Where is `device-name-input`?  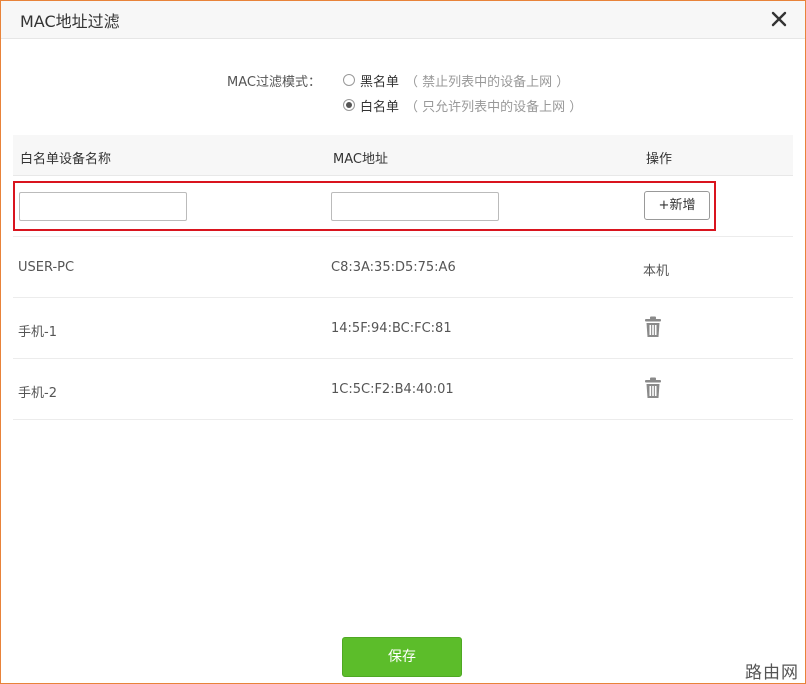
device-name-input is located at coordinates (103, 206).